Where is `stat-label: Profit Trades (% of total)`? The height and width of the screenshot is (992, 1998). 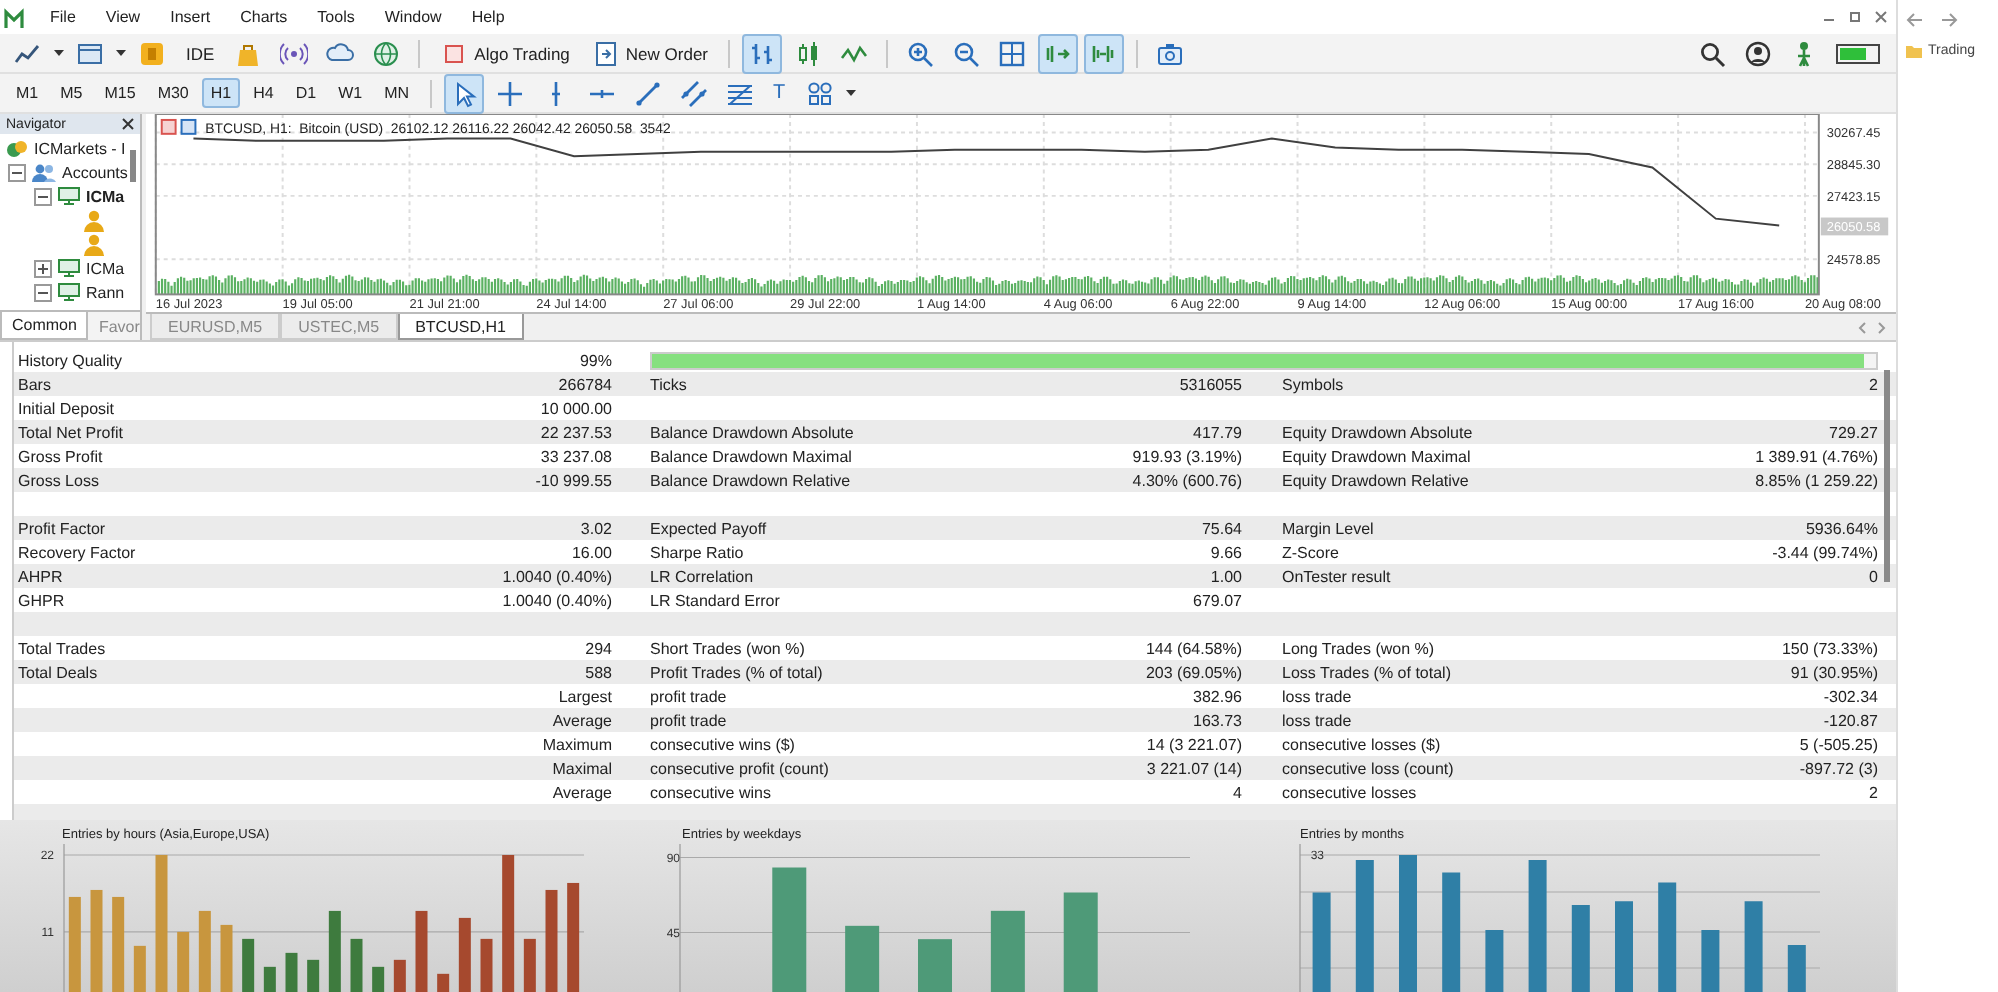
stat-label: Profit Trades (% of total) is located at coordinates (737, 672).